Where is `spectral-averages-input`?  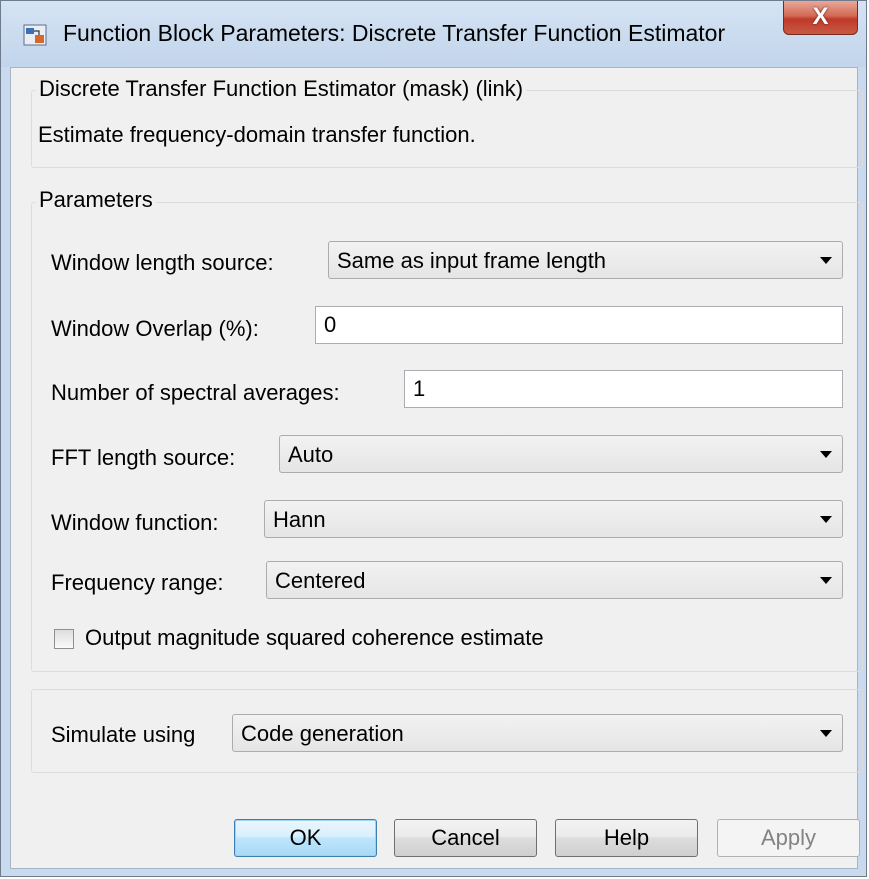
spectral-averages-input is located at coordinates (623, 389).